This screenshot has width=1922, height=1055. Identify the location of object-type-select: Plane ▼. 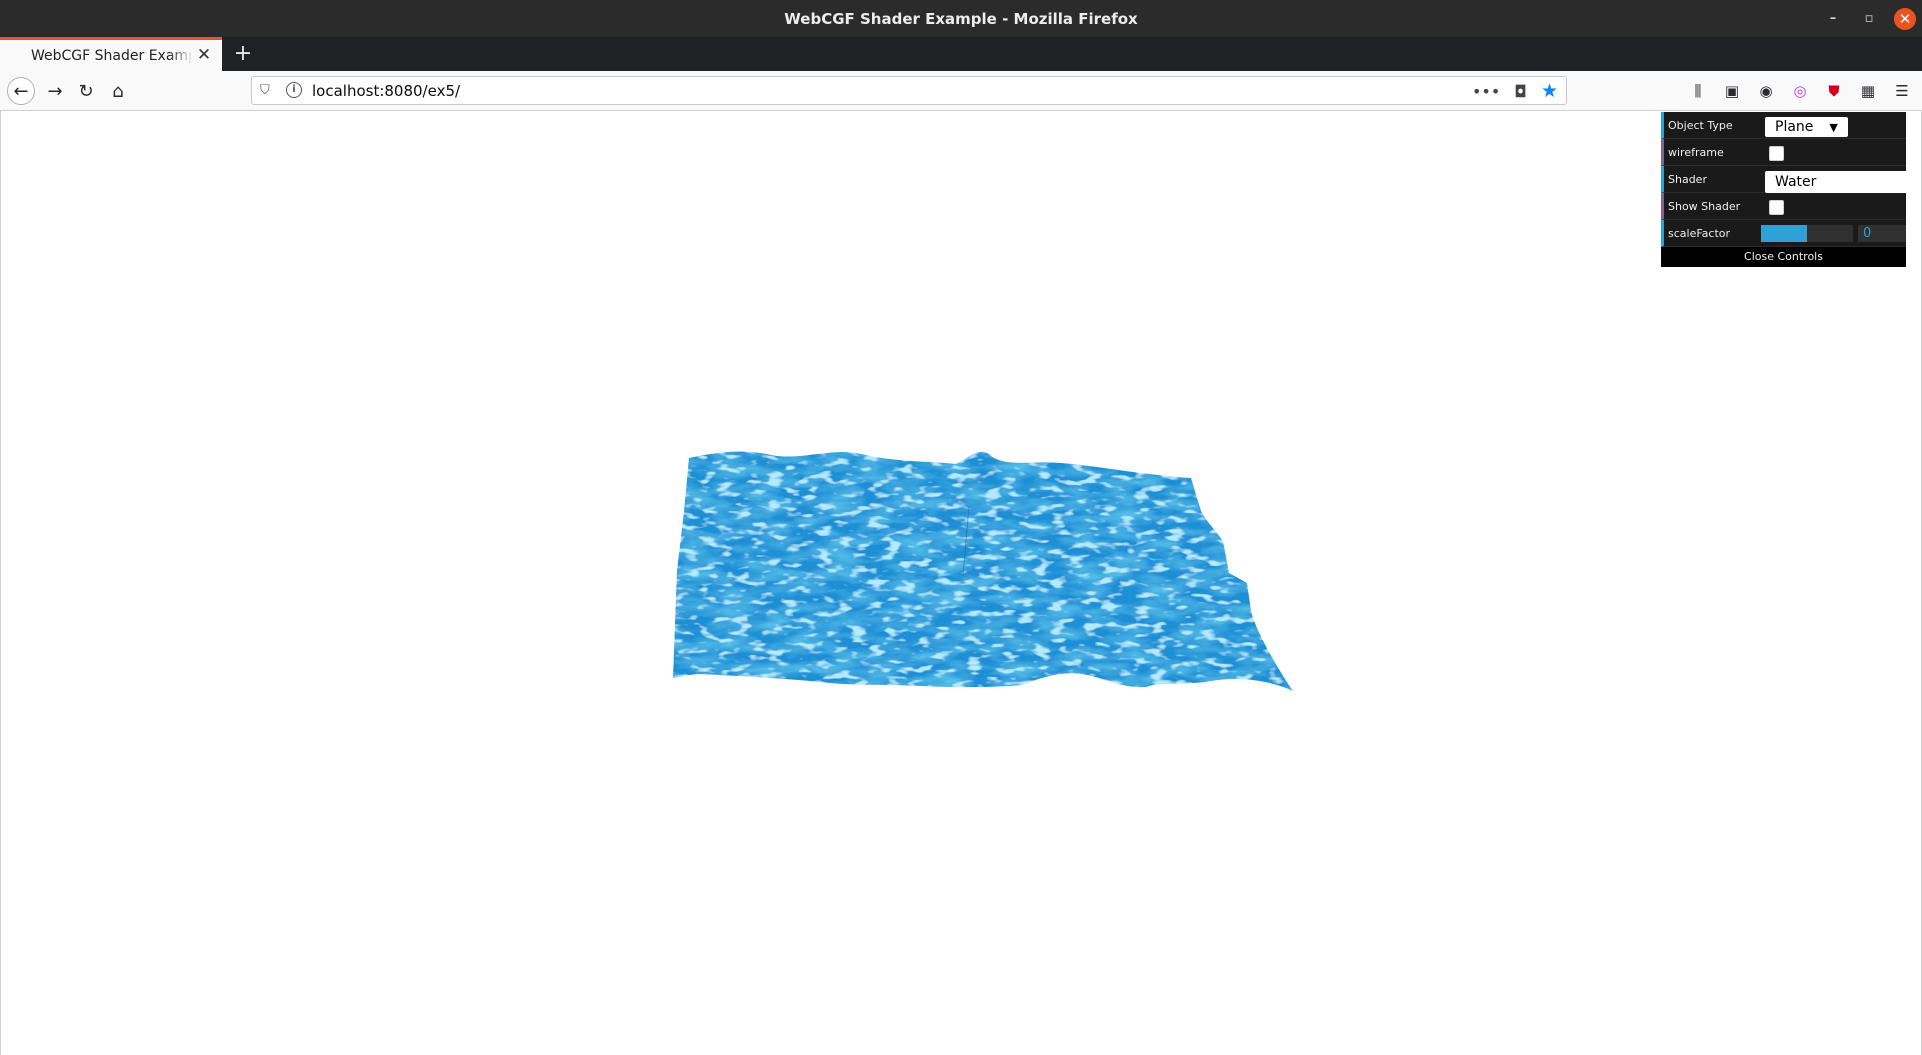
(1806, 127).